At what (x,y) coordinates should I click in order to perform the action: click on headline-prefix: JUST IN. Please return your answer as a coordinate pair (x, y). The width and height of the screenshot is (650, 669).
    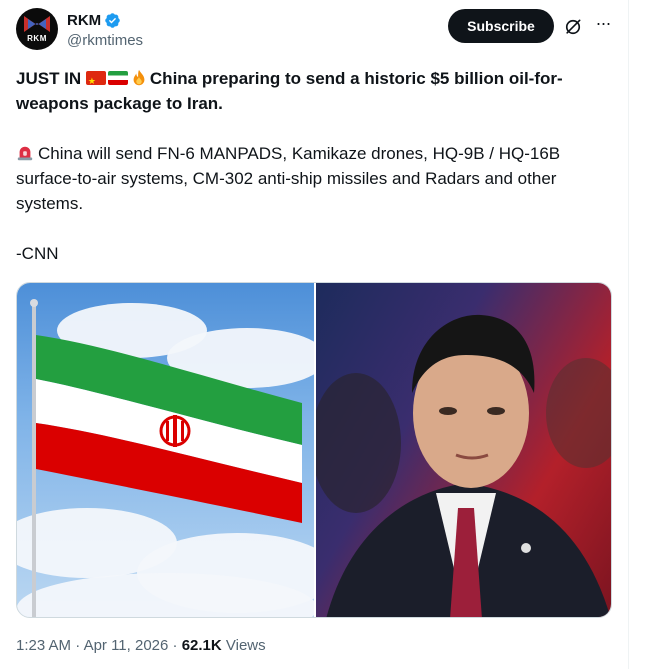
    Looking at the image, I should click on (51, 78).